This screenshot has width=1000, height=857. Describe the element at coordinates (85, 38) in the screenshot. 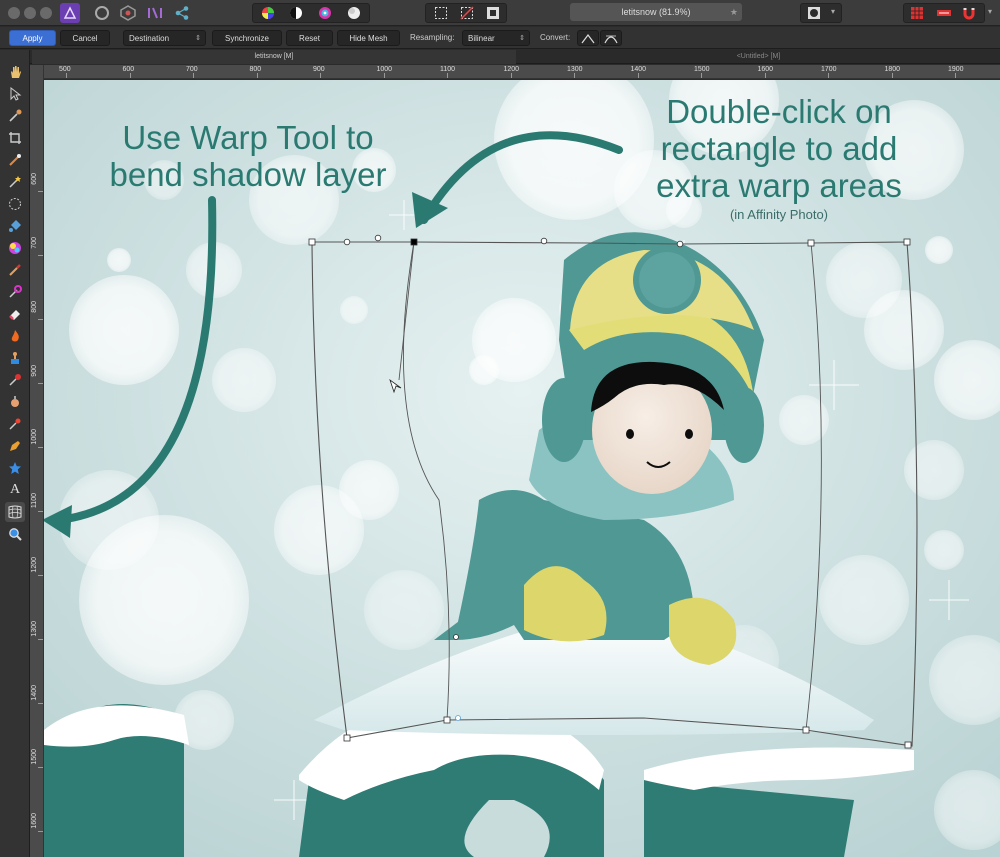

I see `cancel-button: Cancel` at that location.